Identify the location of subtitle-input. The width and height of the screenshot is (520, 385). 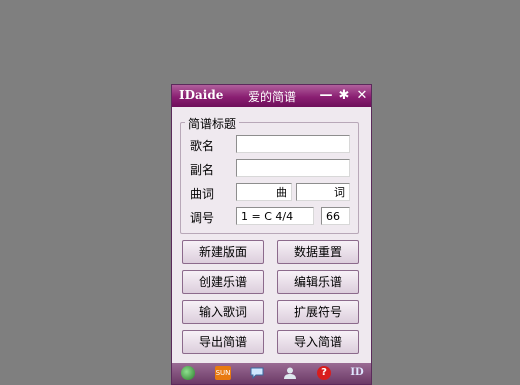
(293, 168).